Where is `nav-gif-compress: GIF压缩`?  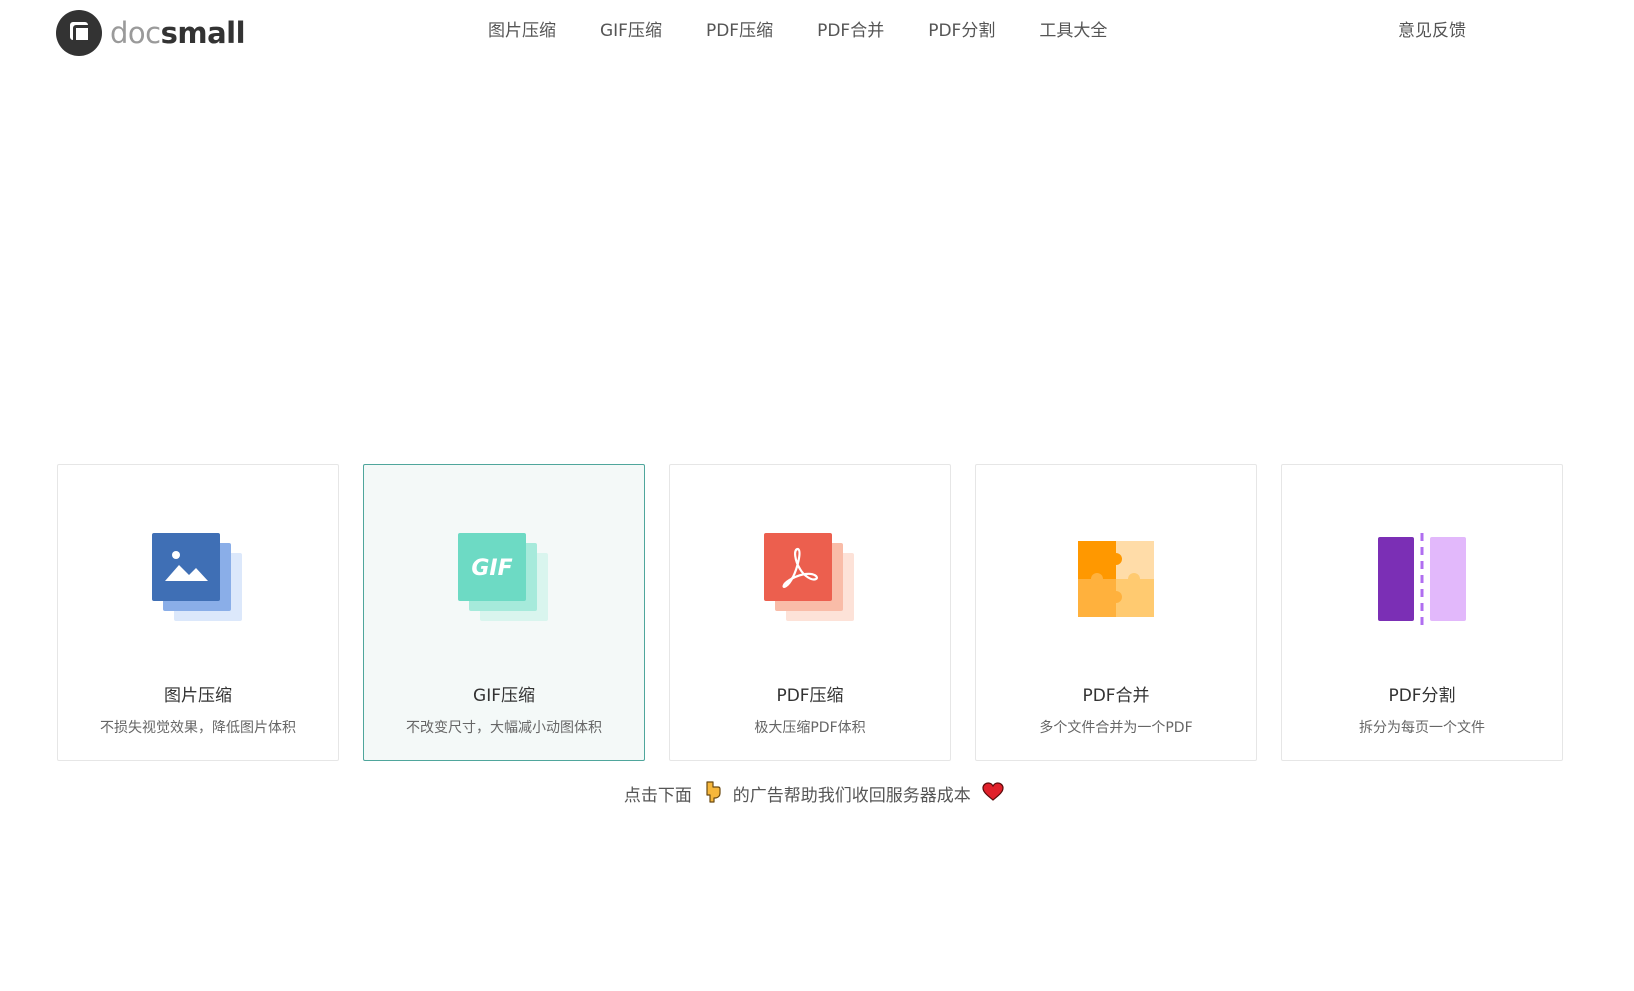
nav-gif-compress: GIF压缩 is located at coordinates (631, 31).